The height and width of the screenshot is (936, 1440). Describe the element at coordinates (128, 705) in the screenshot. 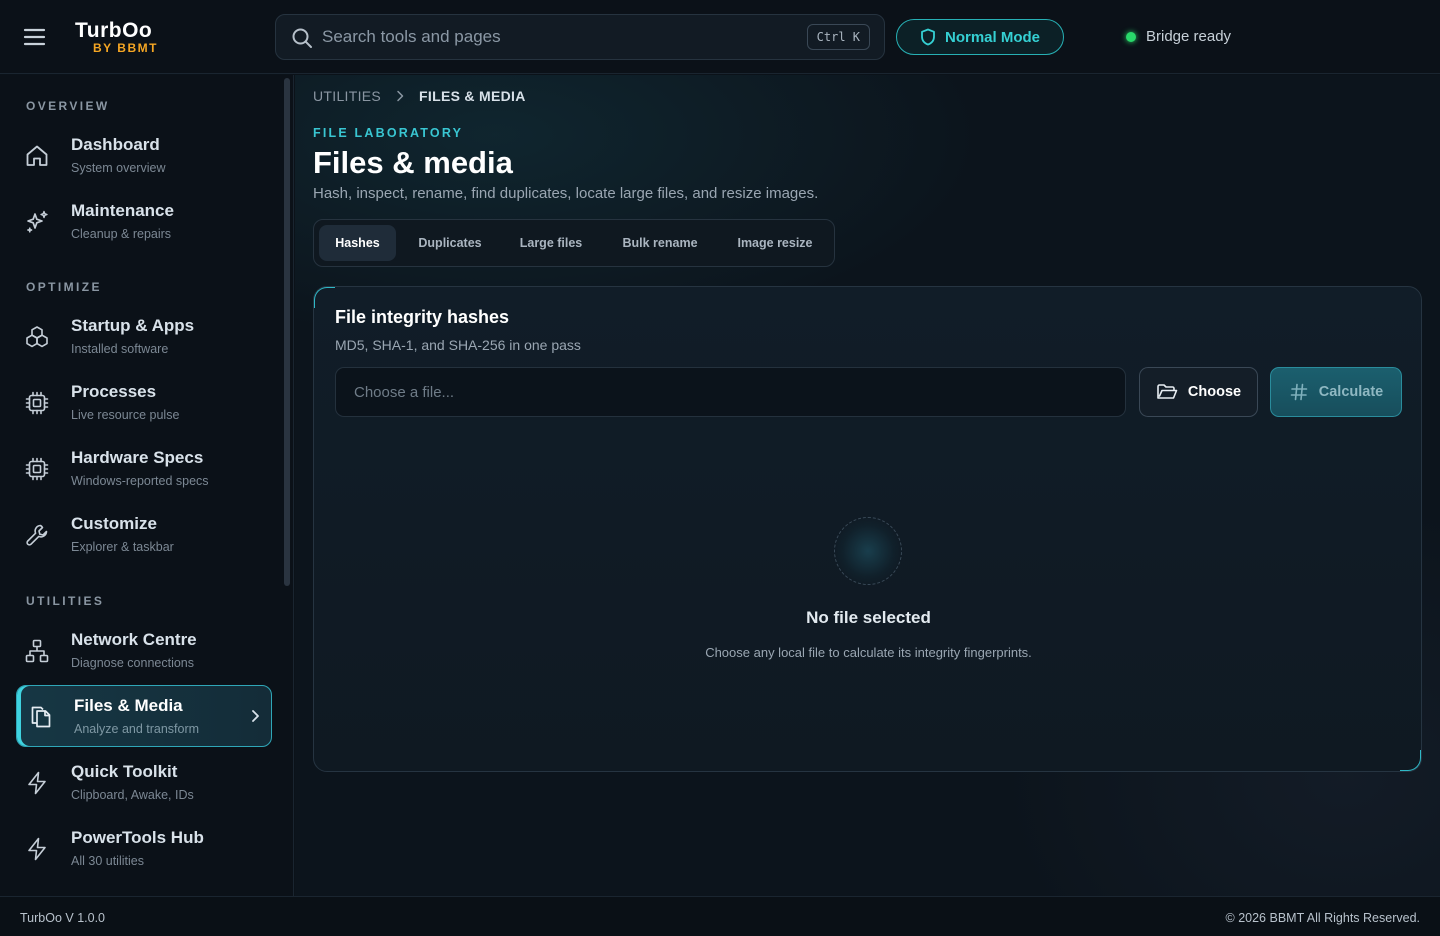

I see `sidebar-item-title: Files & Media` at that location.